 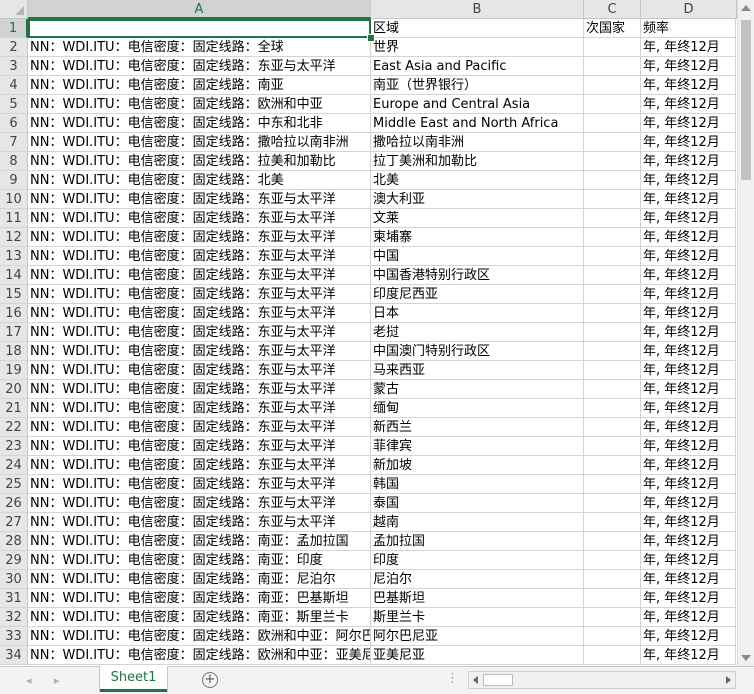 I want to click on row-header: 21, so click(x=14, y=408).